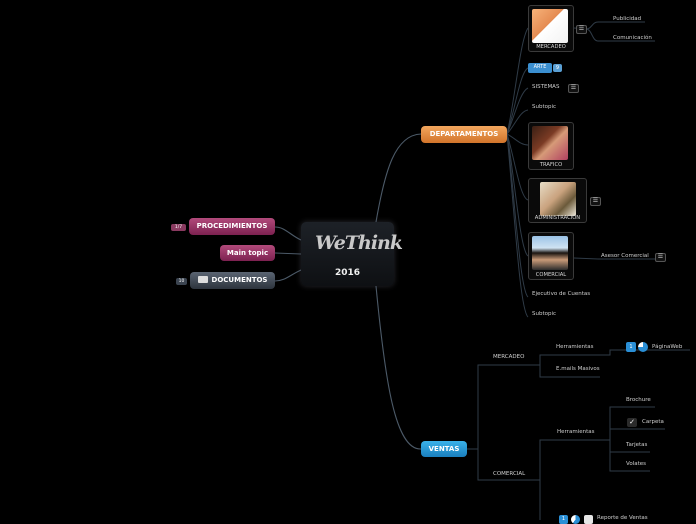  I want to click on mercadeo-photo, so click(550, 26).